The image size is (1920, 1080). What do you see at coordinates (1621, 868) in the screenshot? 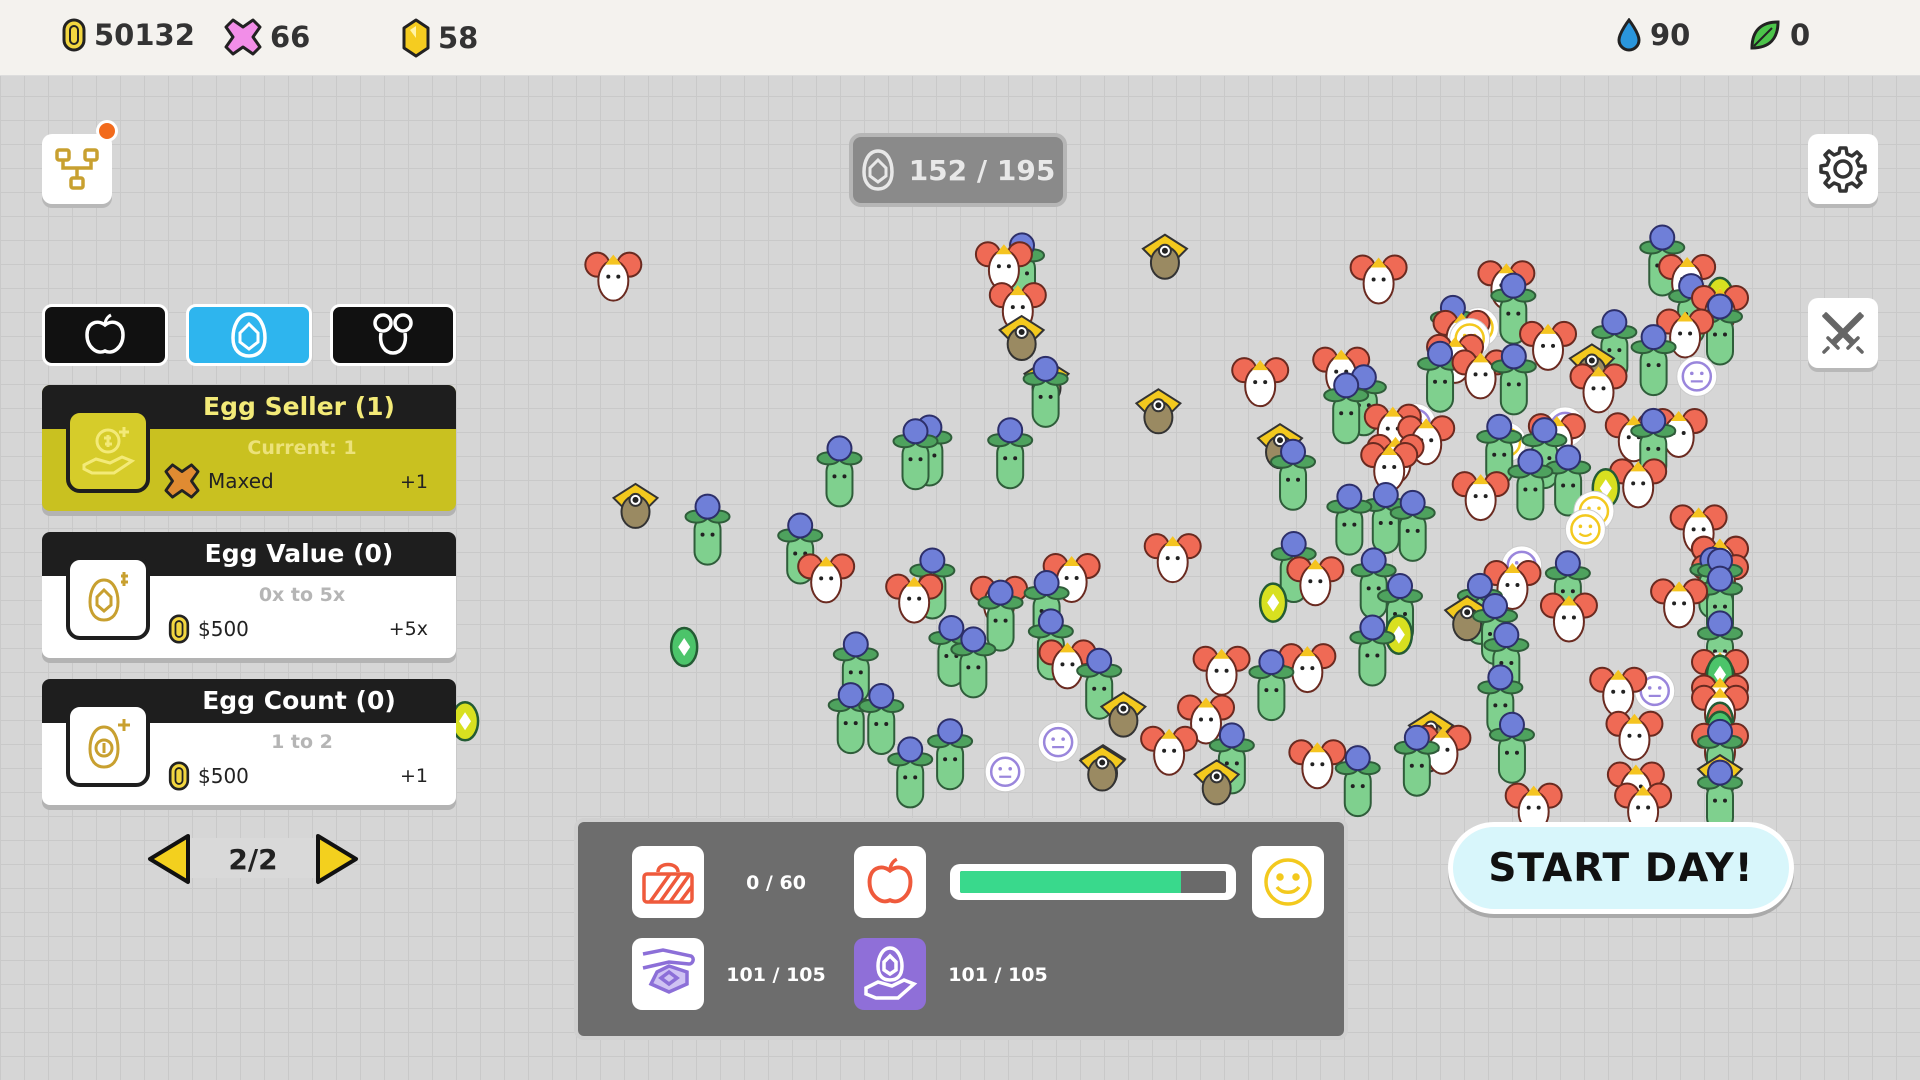
I see `start-day-button: START DAY!` at bounding box center [1621, 868].